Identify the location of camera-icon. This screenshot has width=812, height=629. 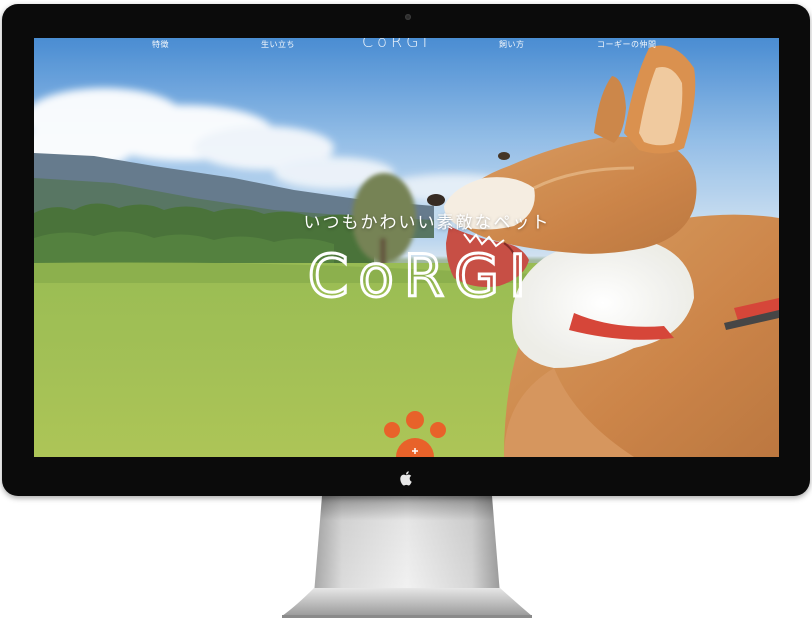
(408, 17).